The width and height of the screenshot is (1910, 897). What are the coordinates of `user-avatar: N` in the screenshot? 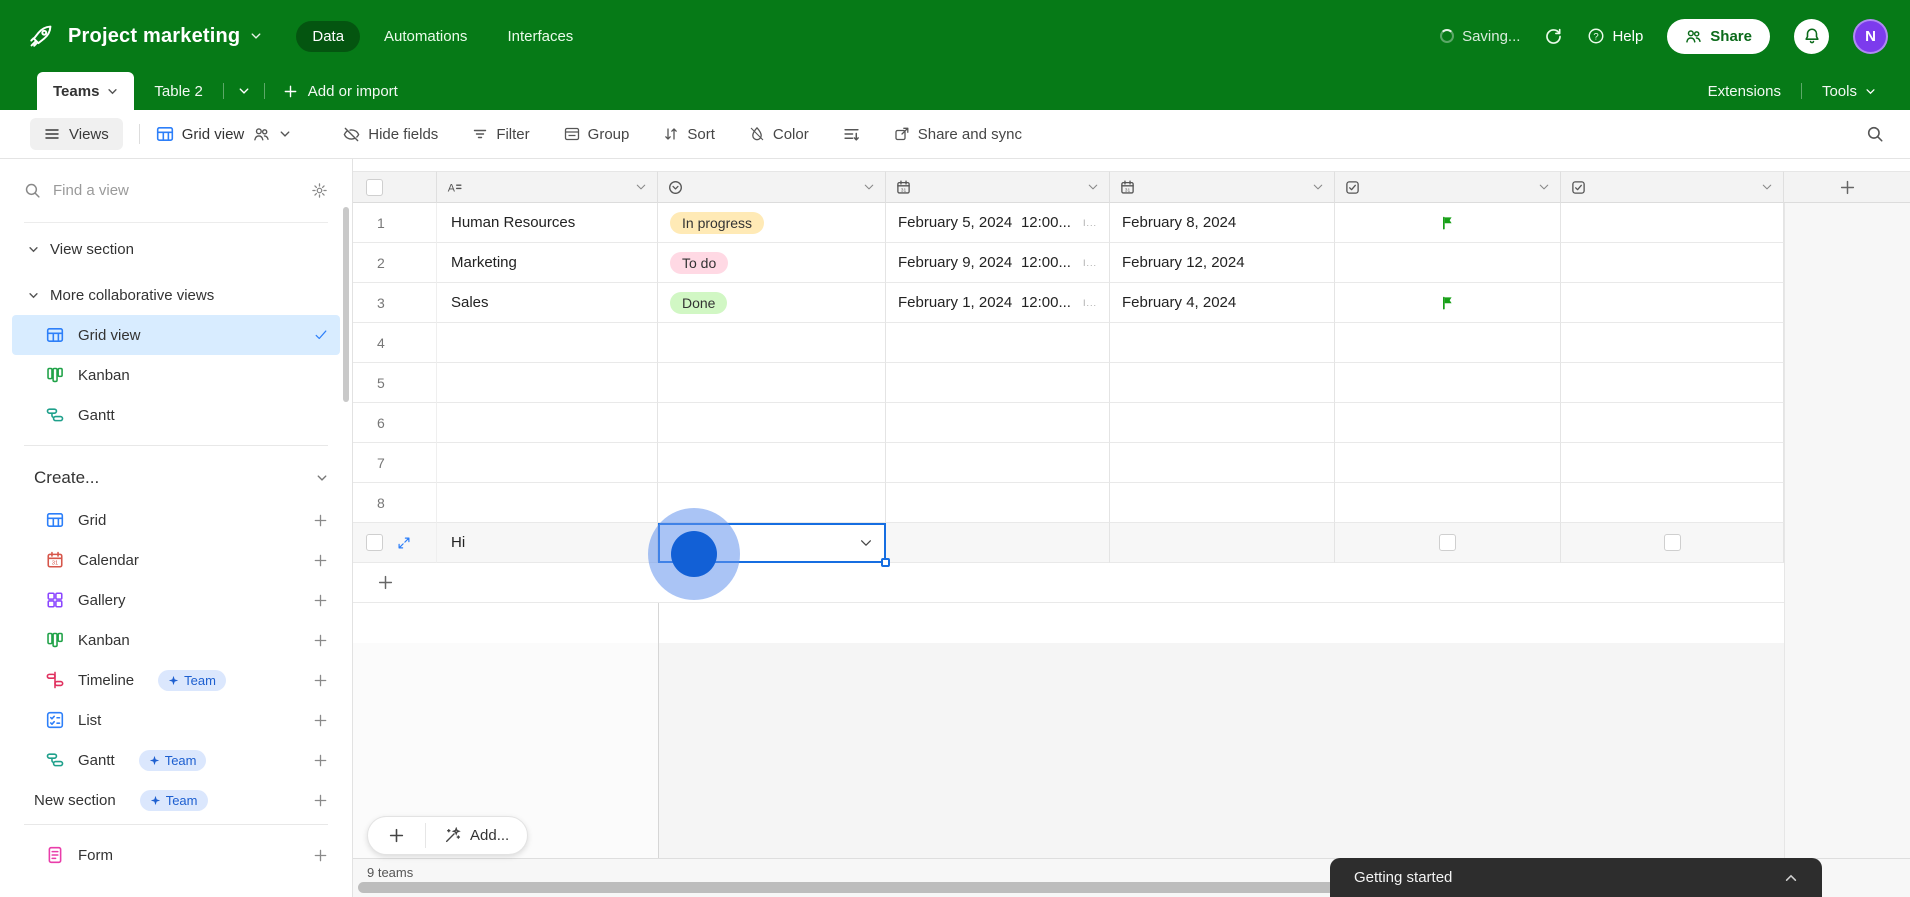 It's located at (1870, 36).